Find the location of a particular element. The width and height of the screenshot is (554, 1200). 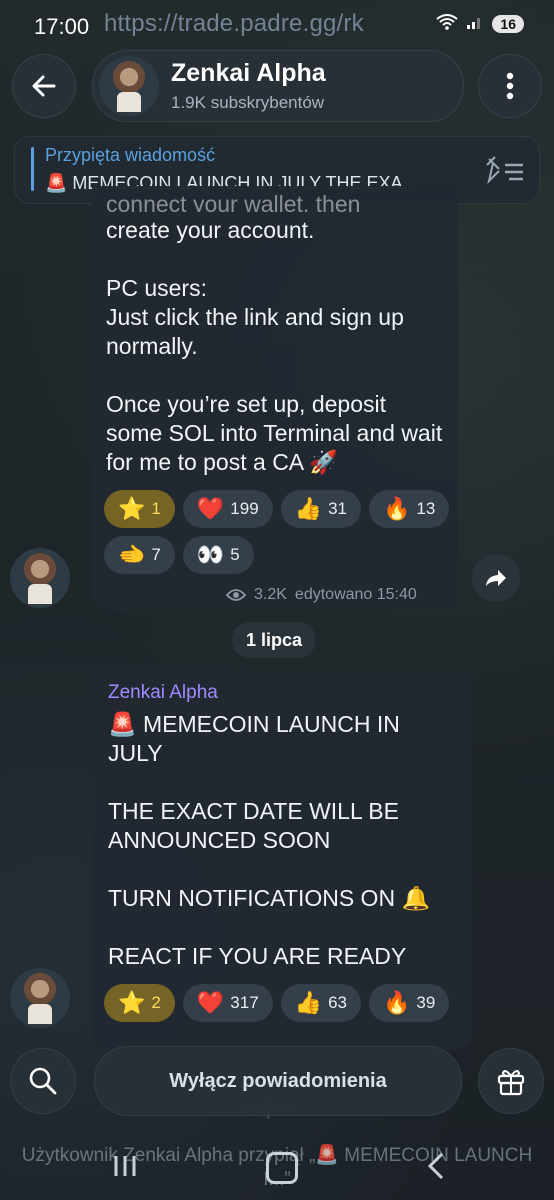

channel-avatar is located at coordinates (129, 86).